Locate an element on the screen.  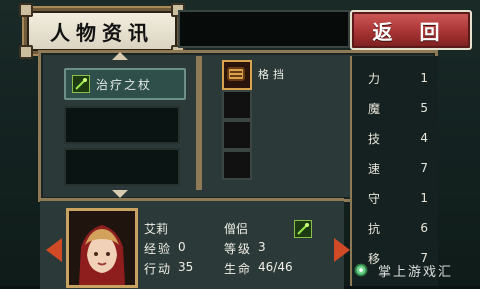
skill-list: 治疗之杖 is located at coordinates (120, 125).